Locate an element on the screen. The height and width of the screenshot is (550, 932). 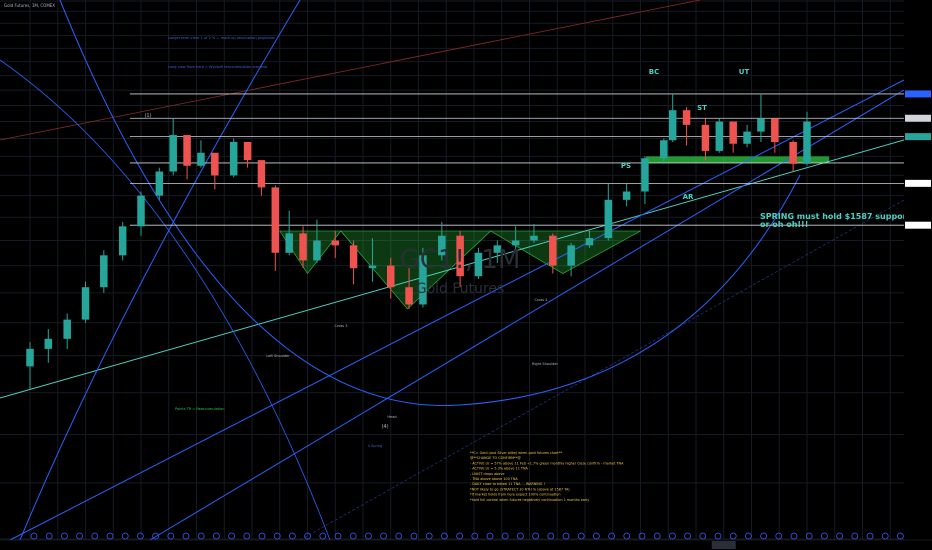
time-axis is located at coordinates (466, 541).